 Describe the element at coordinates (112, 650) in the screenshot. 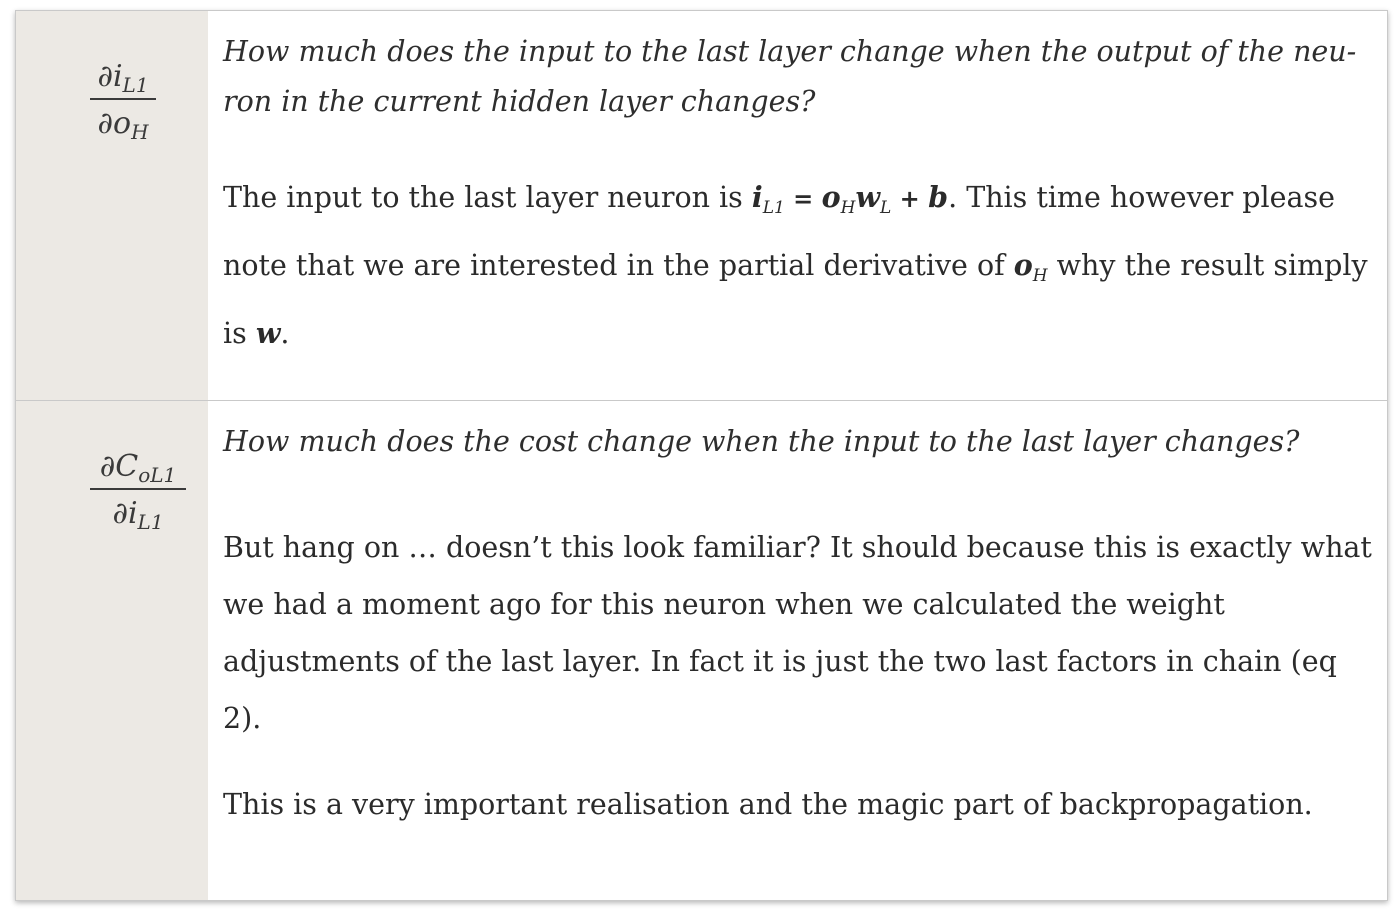

I see `formula-cell: ∂CoL1 ∂iL1` at that location.